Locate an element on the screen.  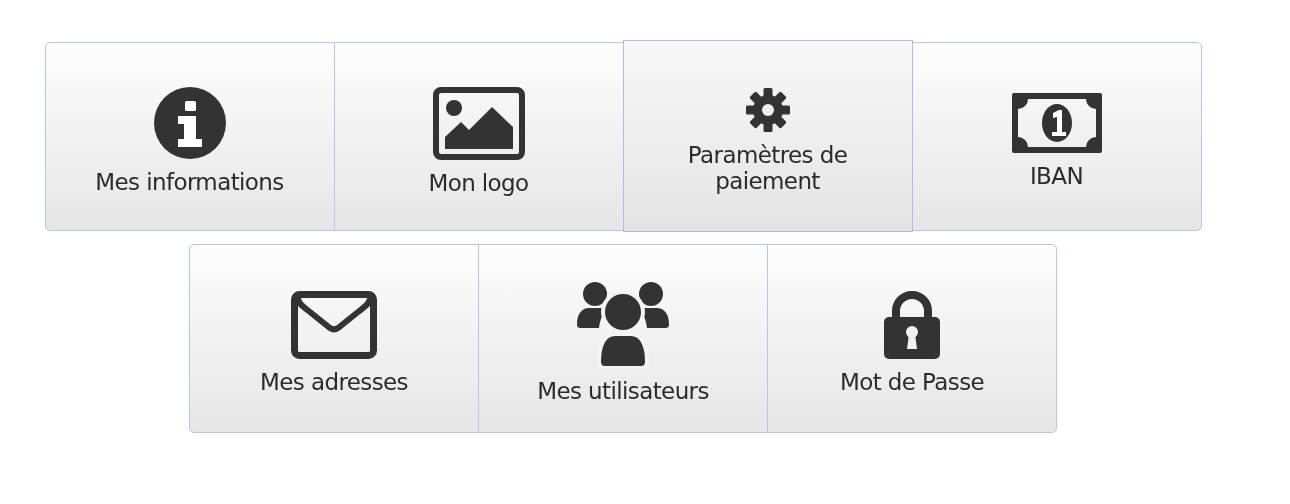
lock-icon is located at coordinates (912, 325).